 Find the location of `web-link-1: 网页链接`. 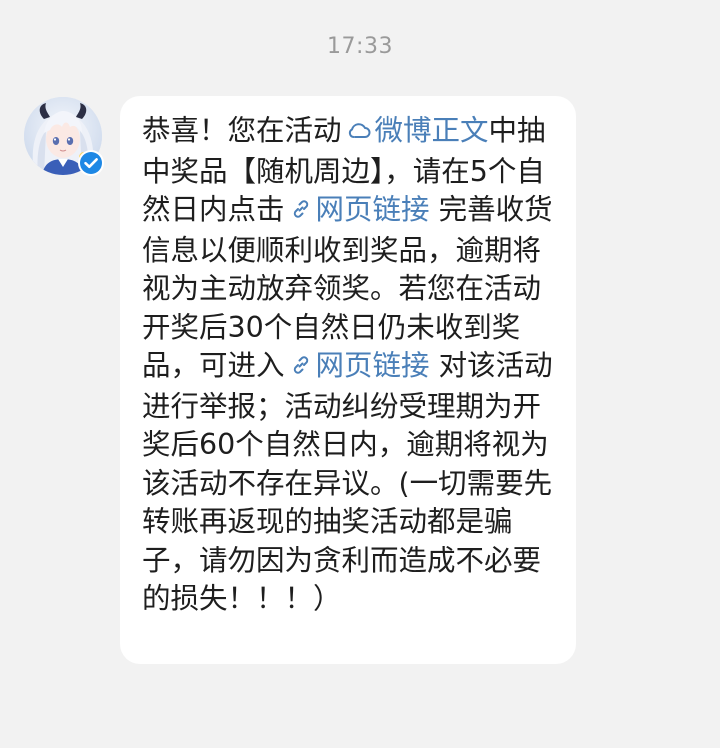

web-link-1: 网页链接 is located at coordinates (357, 209).